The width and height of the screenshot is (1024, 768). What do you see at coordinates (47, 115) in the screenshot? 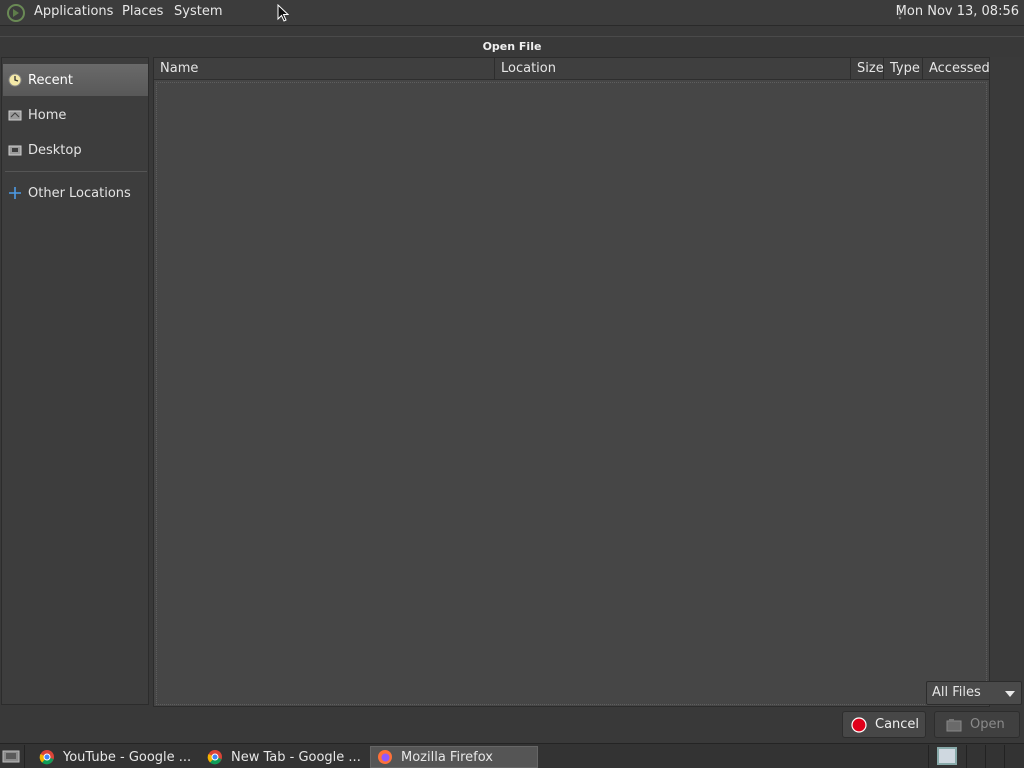
I see `sidebar-item-label: Home` at bounding box center [47, 115].